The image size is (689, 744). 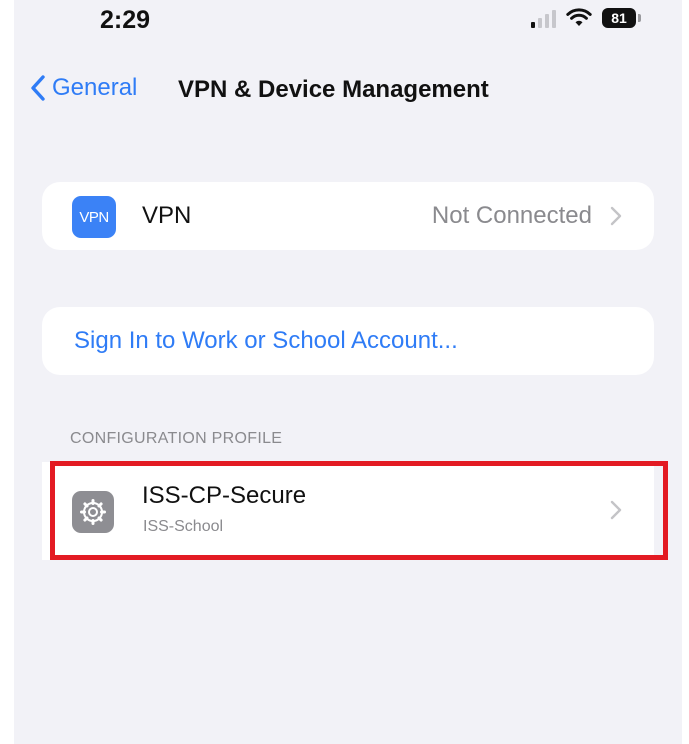 I want to click on vpn-label: VPN, so click(x=167, y=215).